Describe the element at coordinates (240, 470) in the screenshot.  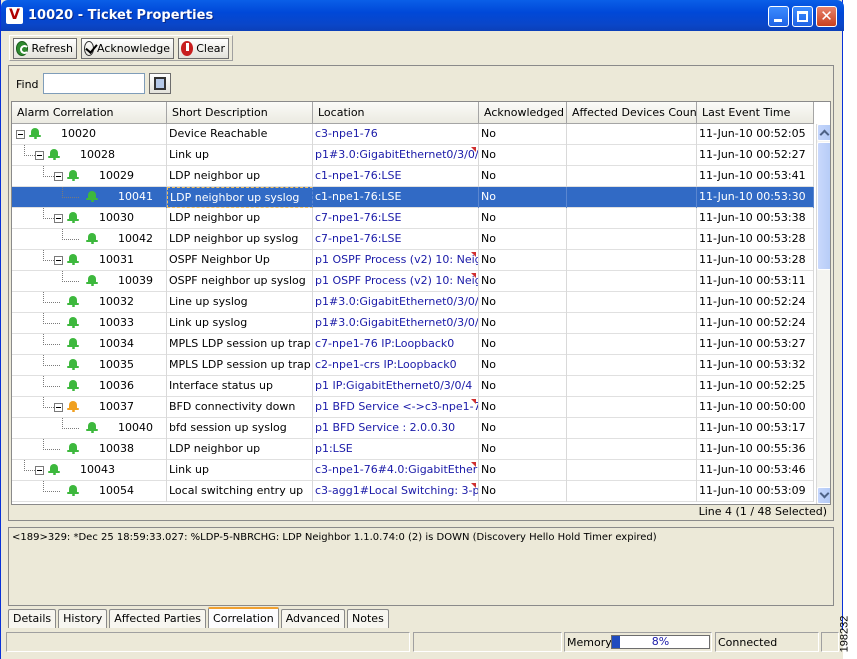
I see `short-description-cell: Link up` at that location.